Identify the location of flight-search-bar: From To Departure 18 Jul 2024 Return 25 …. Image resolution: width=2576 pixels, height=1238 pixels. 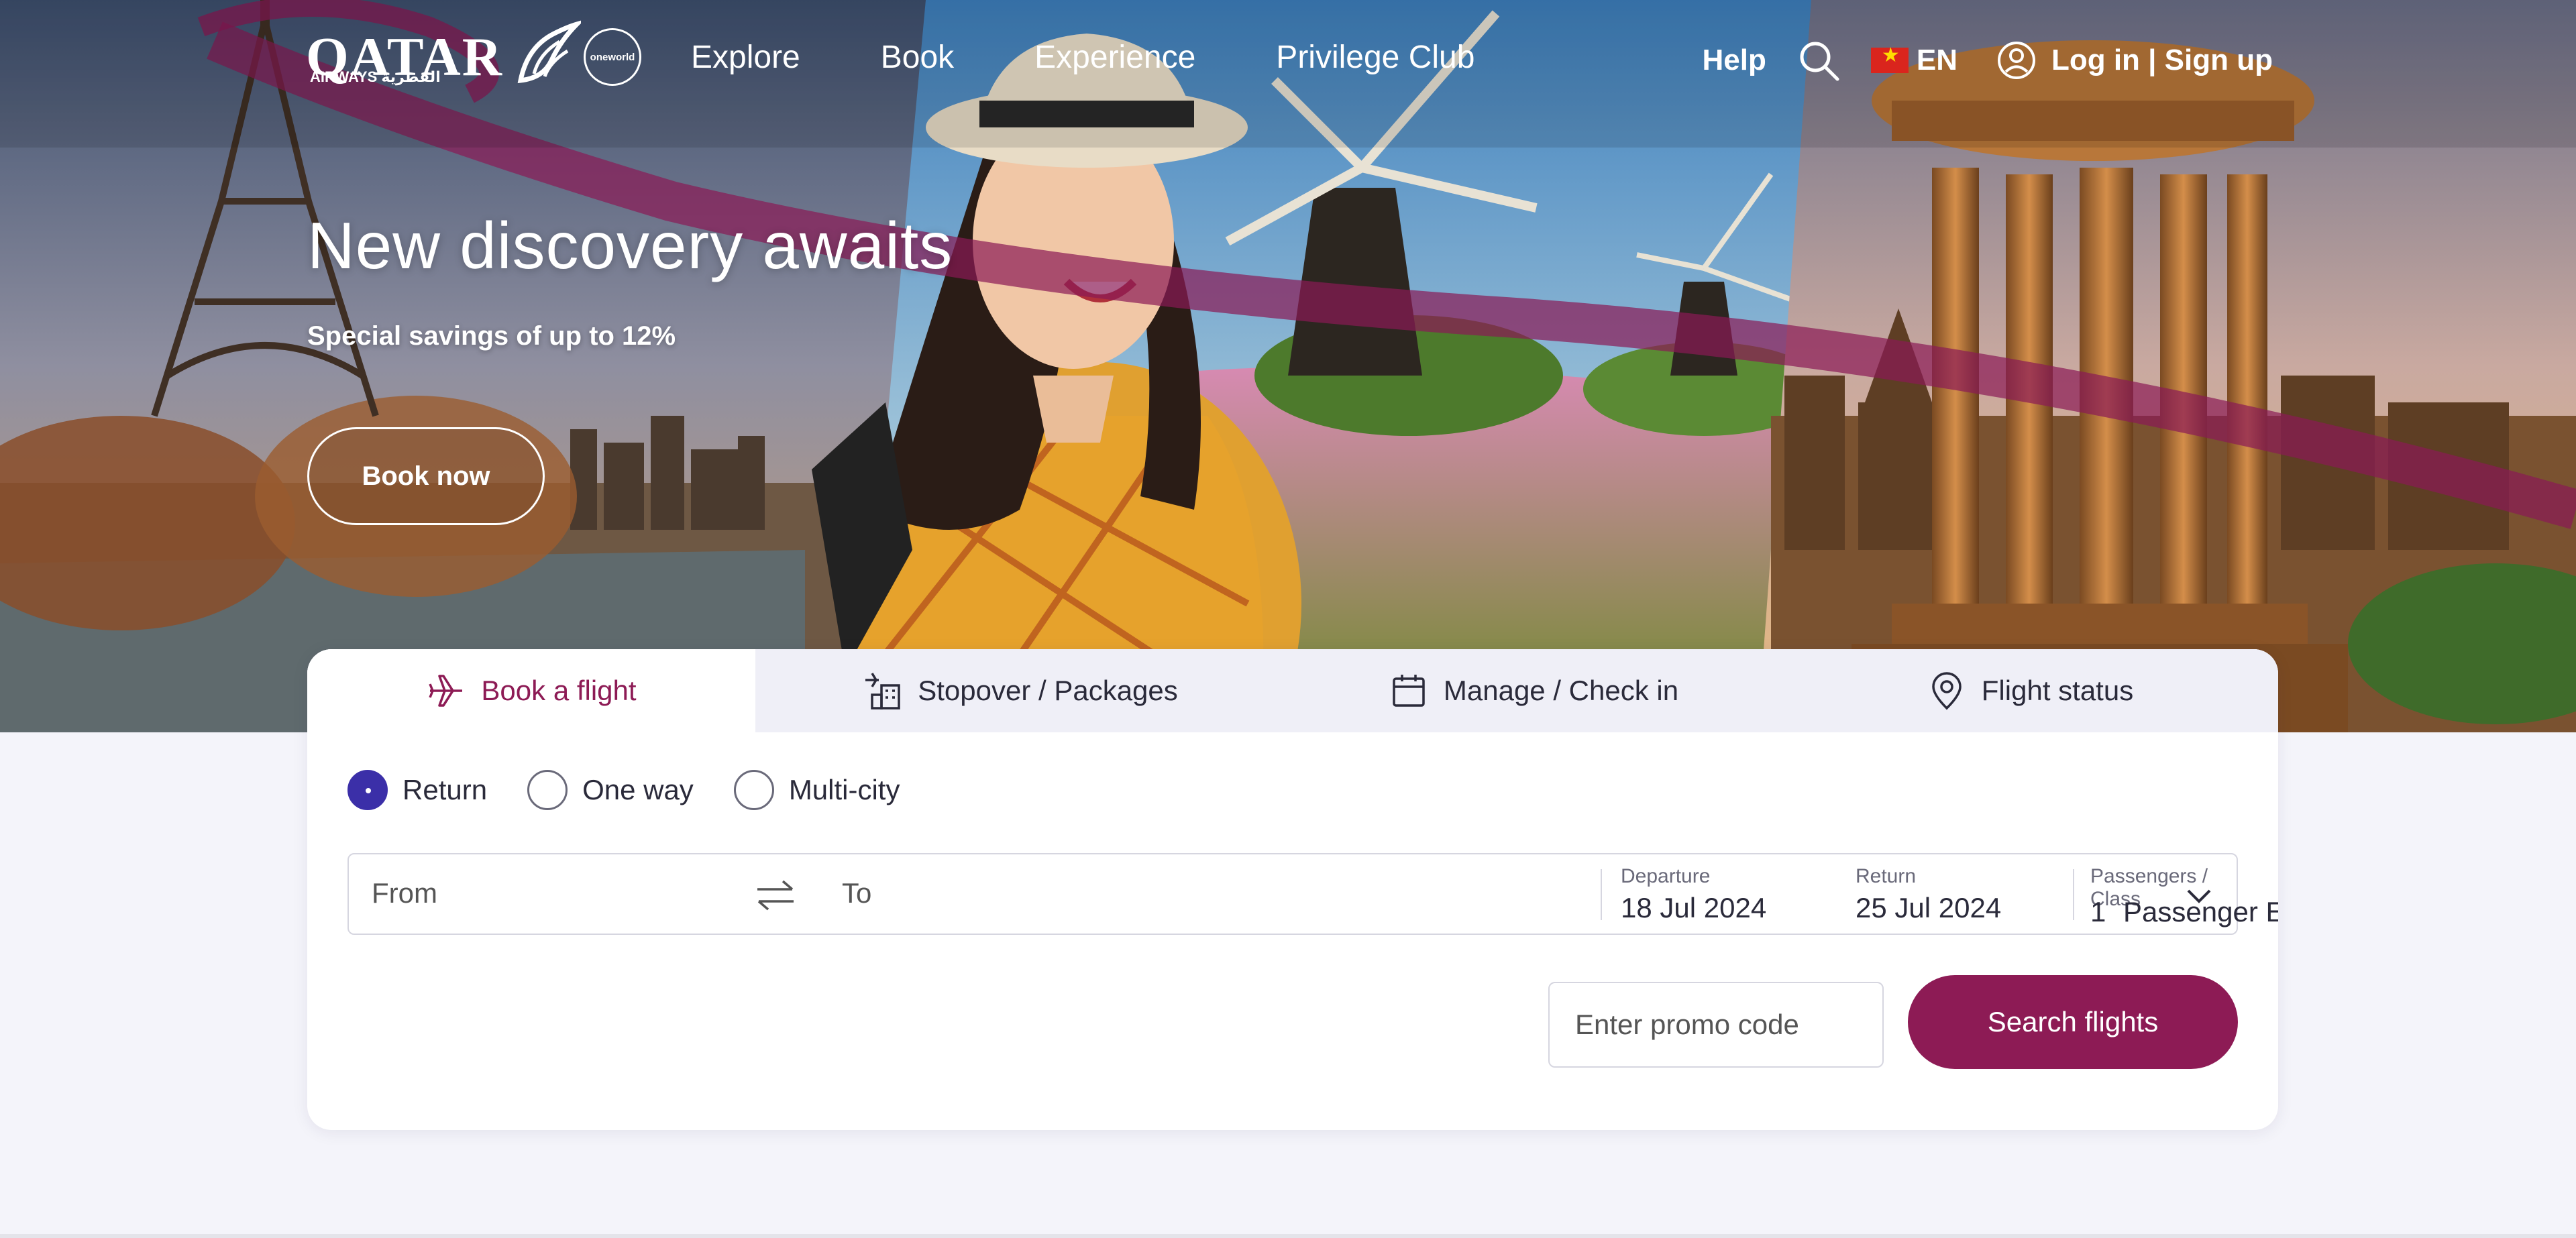
(1312, 894).